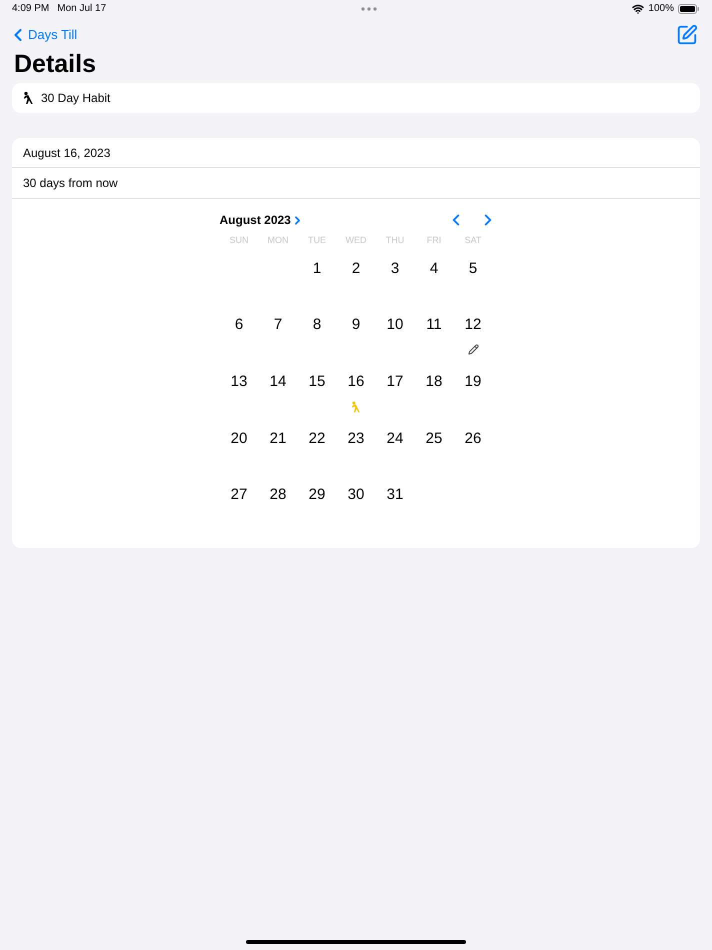  Describe the element at coordinates (317, 381) in the screenshot. I see `calendar-day: 15` at that location.